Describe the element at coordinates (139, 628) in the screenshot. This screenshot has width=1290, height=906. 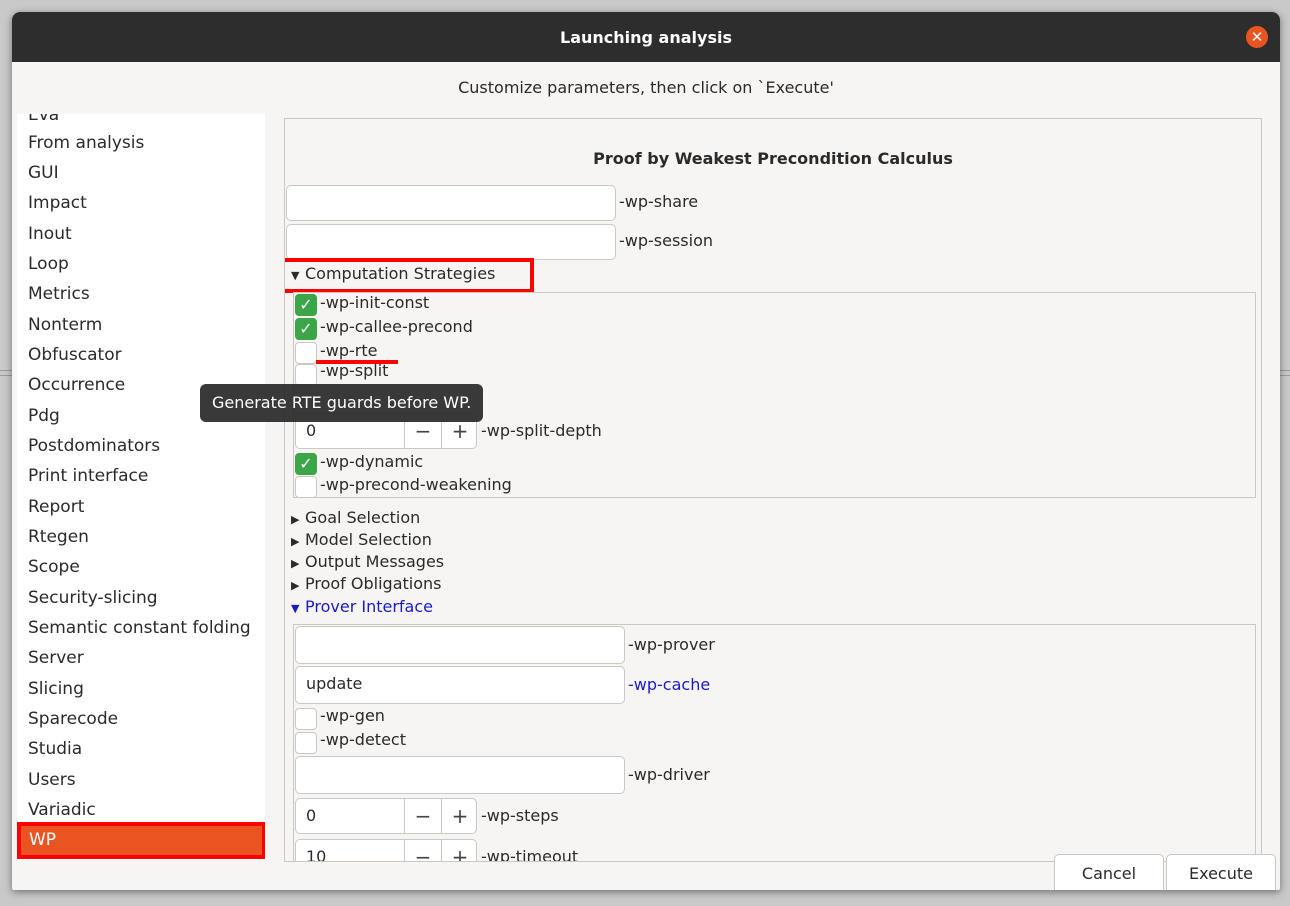
I see `plugin-item: Semantic constant folding` at that location.